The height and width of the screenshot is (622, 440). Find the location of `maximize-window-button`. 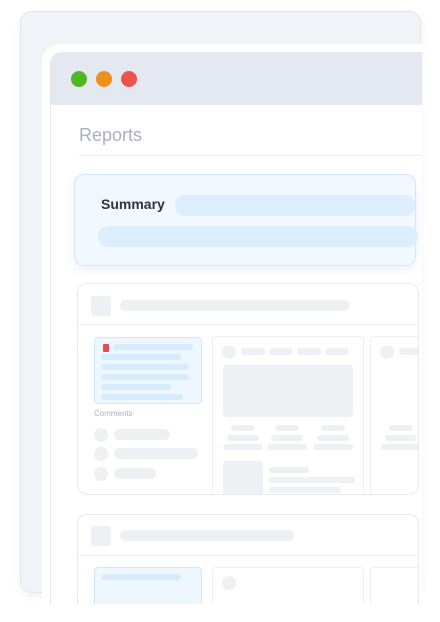

maximize-window-button is located at coordinates (129, 79).